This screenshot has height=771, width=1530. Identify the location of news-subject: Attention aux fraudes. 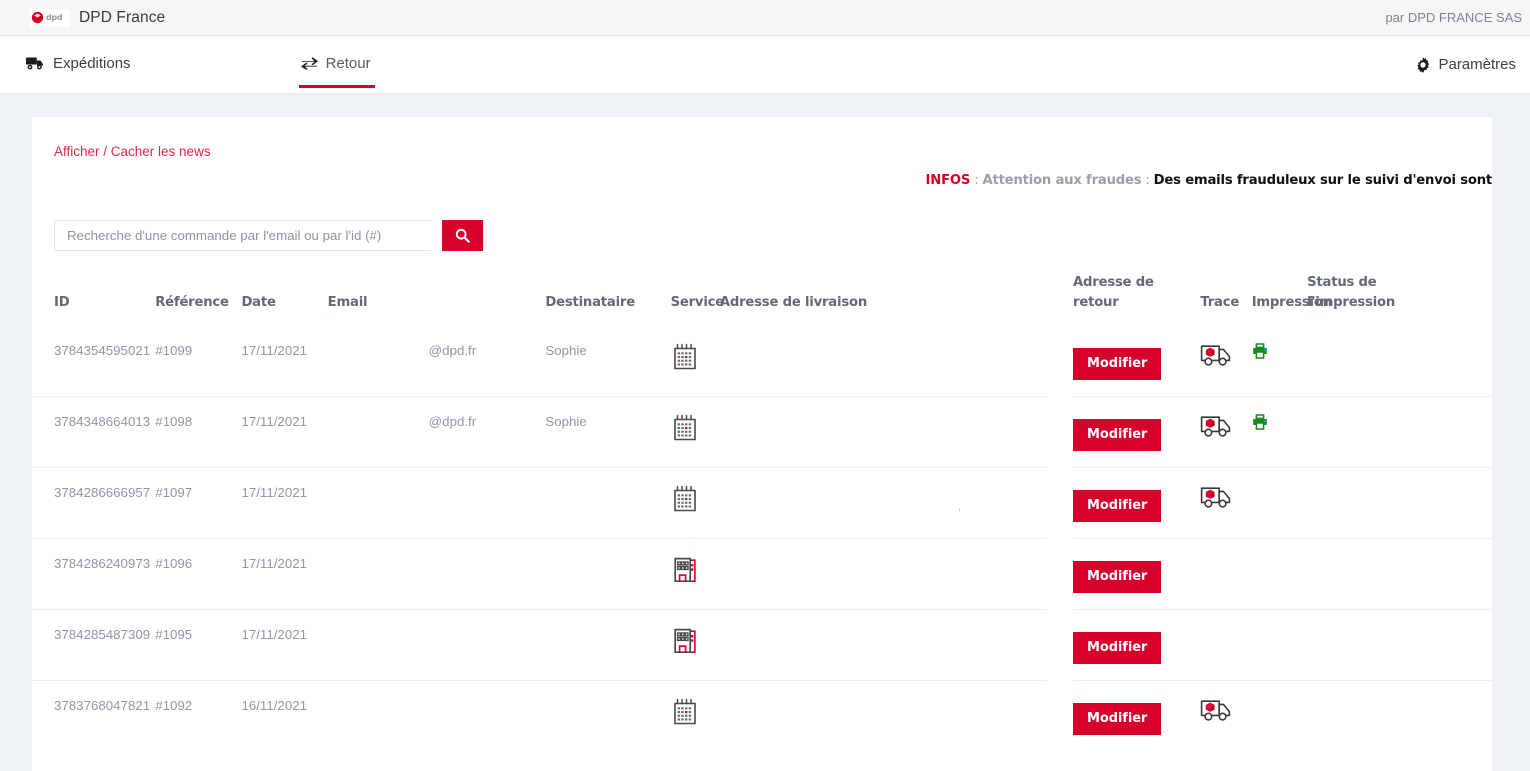
(1062, 180).